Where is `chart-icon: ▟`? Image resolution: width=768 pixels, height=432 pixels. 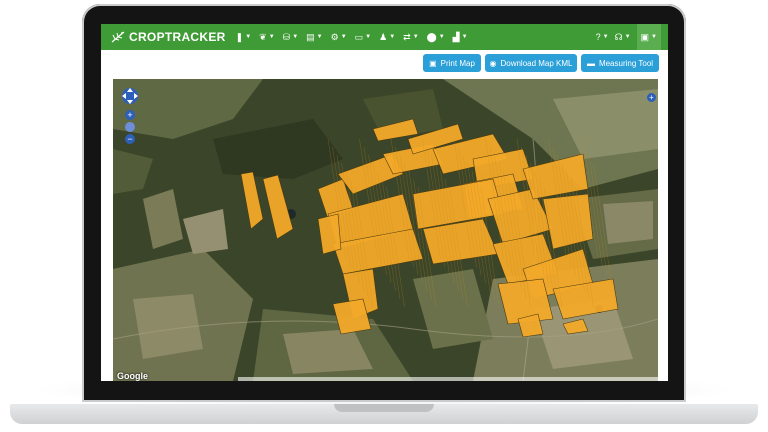
chart-icon: ▟ is located at coordinates (456, 36).